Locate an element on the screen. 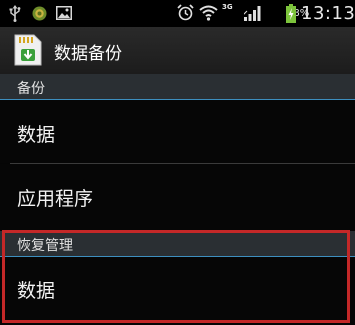  gallery-icon is located at coordinates (64, 13).